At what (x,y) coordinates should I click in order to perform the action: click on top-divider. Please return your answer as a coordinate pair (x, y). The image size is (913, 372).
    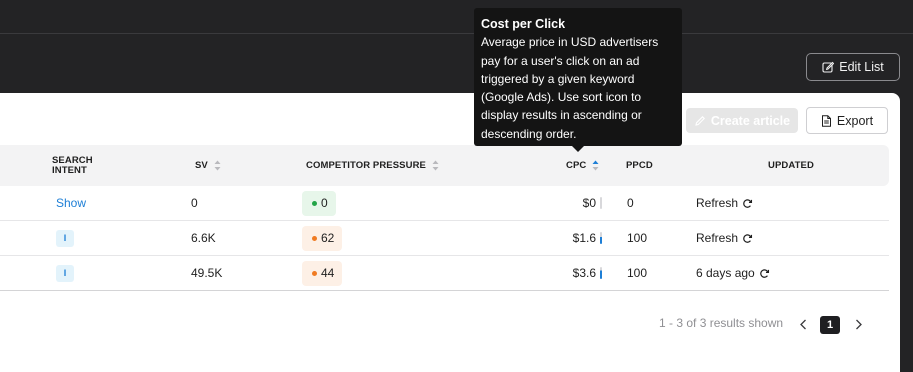
    Looking at the image, I should click on (456, 33).